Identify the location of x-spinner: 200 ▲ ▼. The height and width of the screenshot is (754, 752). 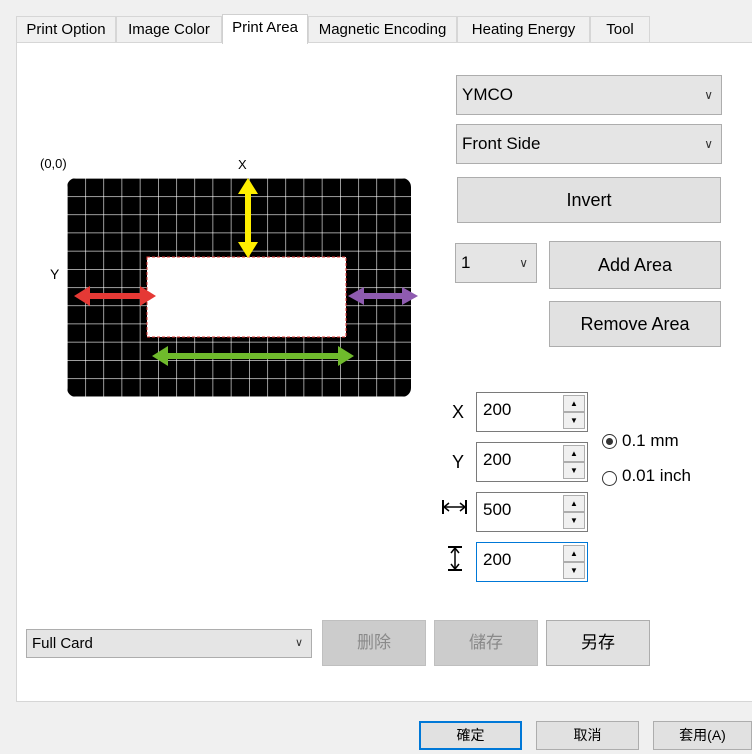
(532, 412).